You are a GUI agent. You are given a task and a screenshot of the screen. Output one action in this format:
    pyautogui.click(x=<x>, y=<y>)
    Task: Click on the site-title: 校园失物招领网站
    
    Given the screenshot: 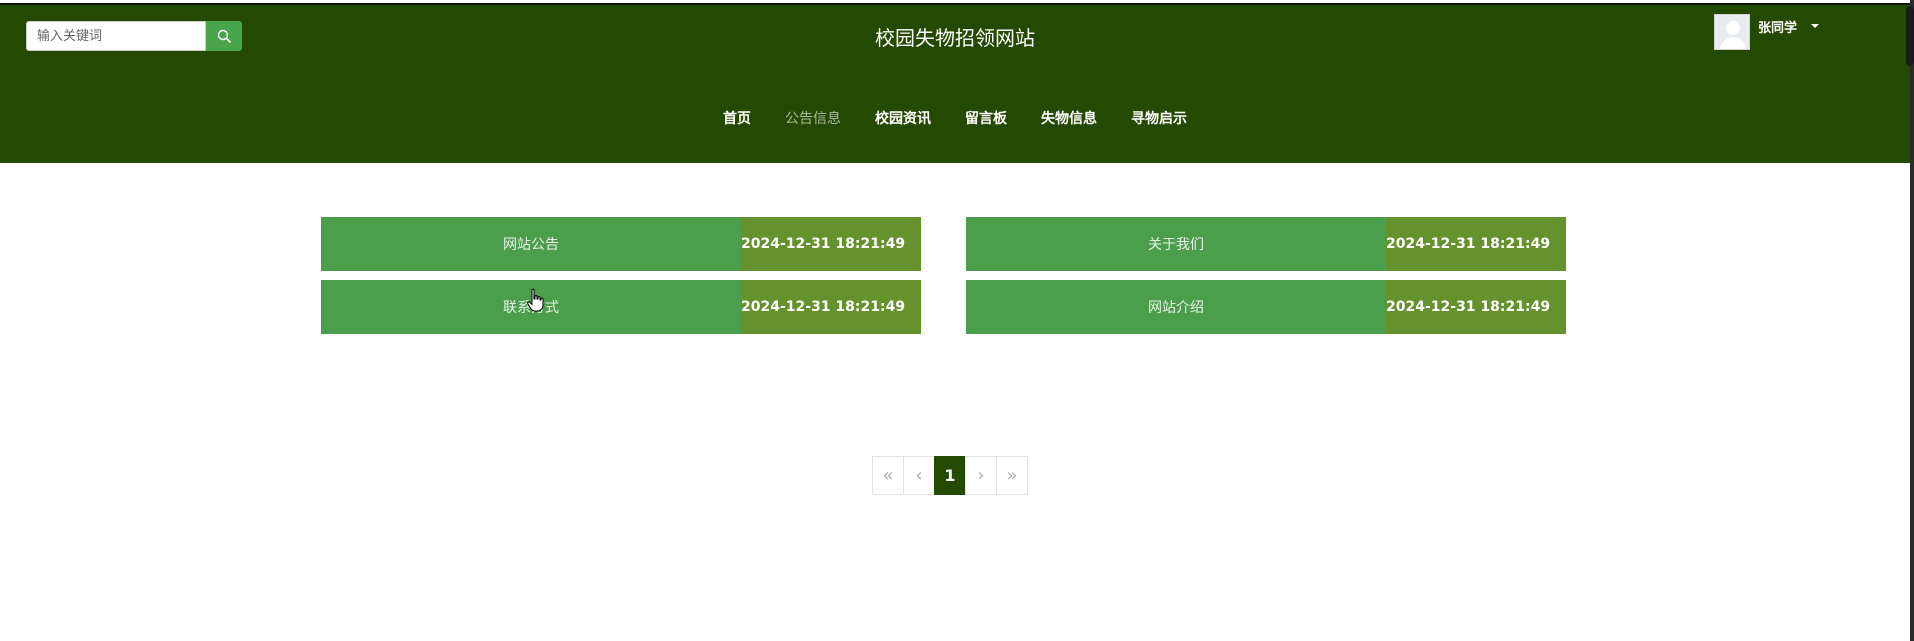 What is the action you would take?
    pyautogui.click(x=955, y=38)
    